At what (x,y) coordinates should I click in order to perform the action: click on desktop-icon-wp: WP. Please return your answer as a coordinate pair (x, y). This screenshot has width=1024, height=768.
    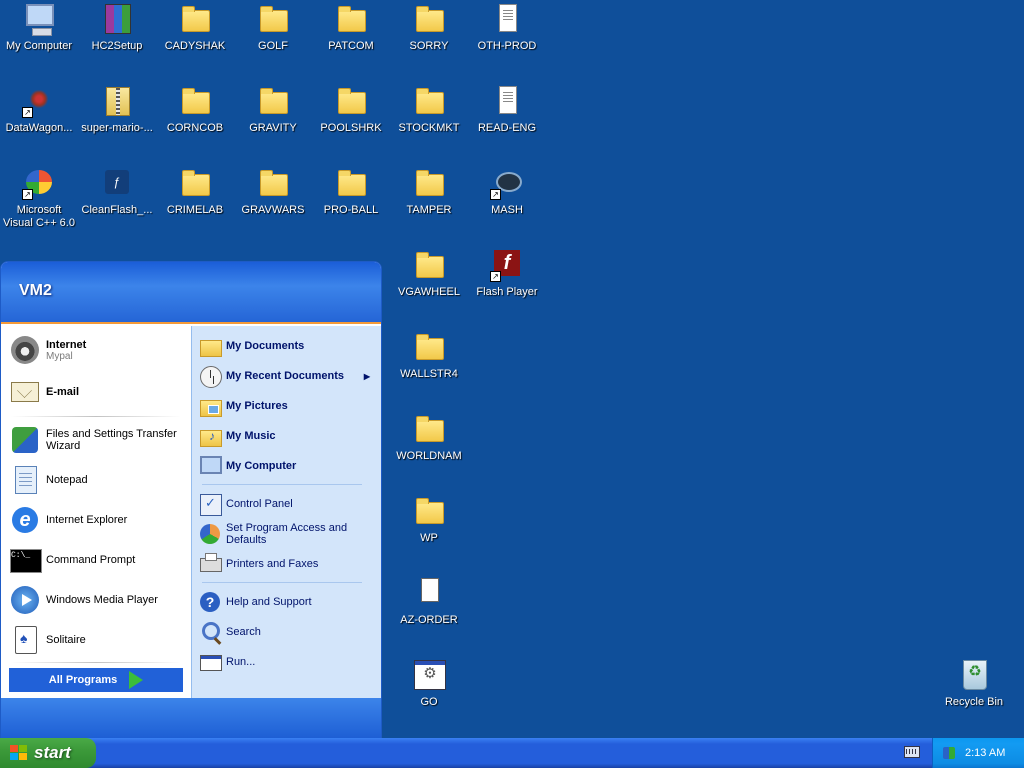
    Looking at the image, I should click on (429, 519).